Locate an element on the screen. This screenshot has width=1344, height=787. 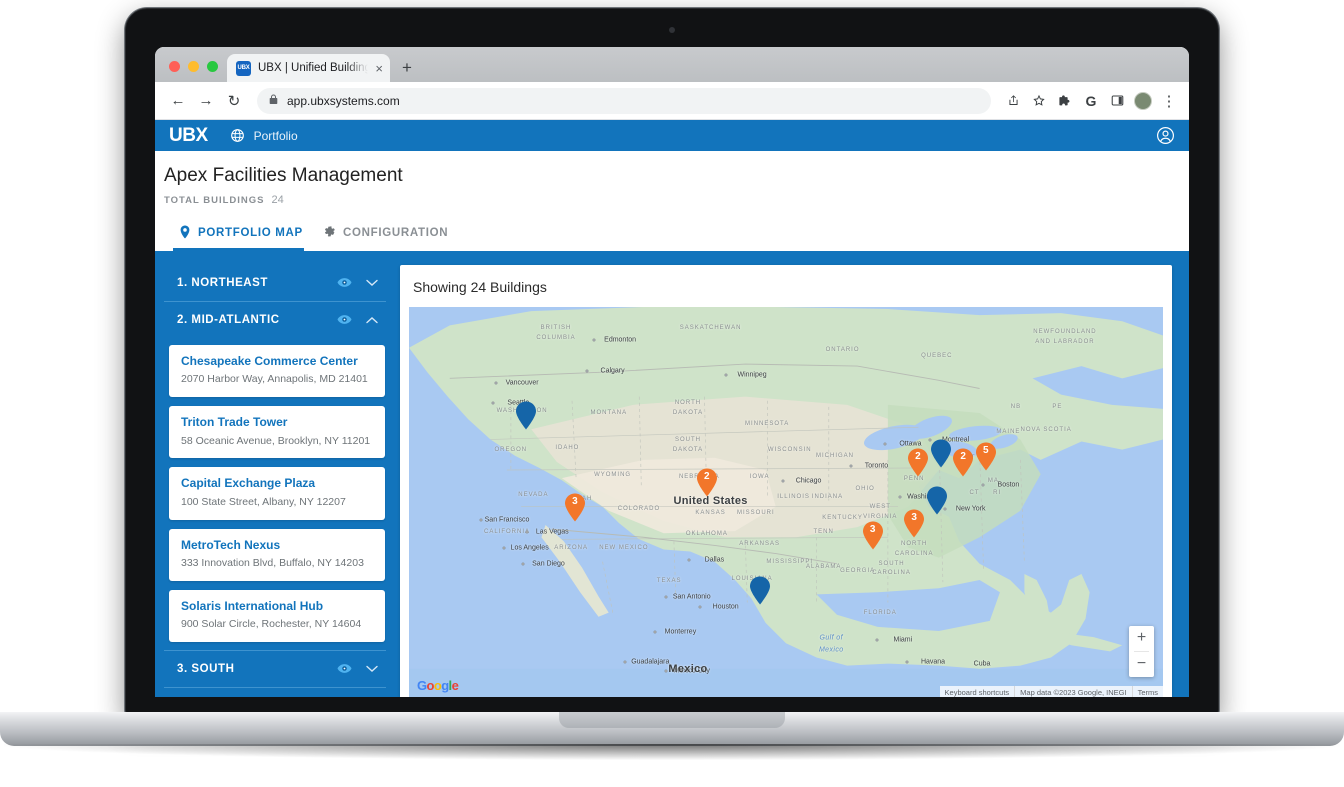
portfolio-nav-link: Portfolio is located at coordinates (276, 136).